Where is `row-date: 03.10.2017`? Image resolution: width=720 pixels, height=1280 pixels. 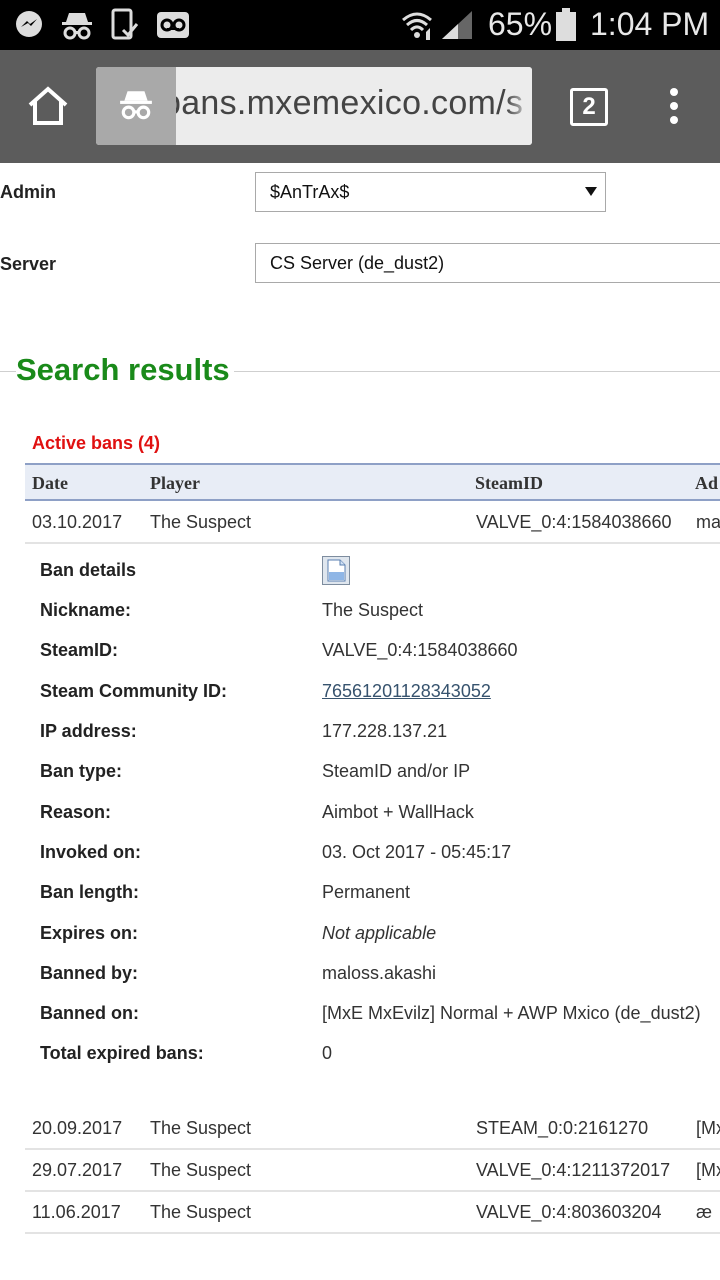
row-date: 03.10.2017 is located at coordinates (77, 522).